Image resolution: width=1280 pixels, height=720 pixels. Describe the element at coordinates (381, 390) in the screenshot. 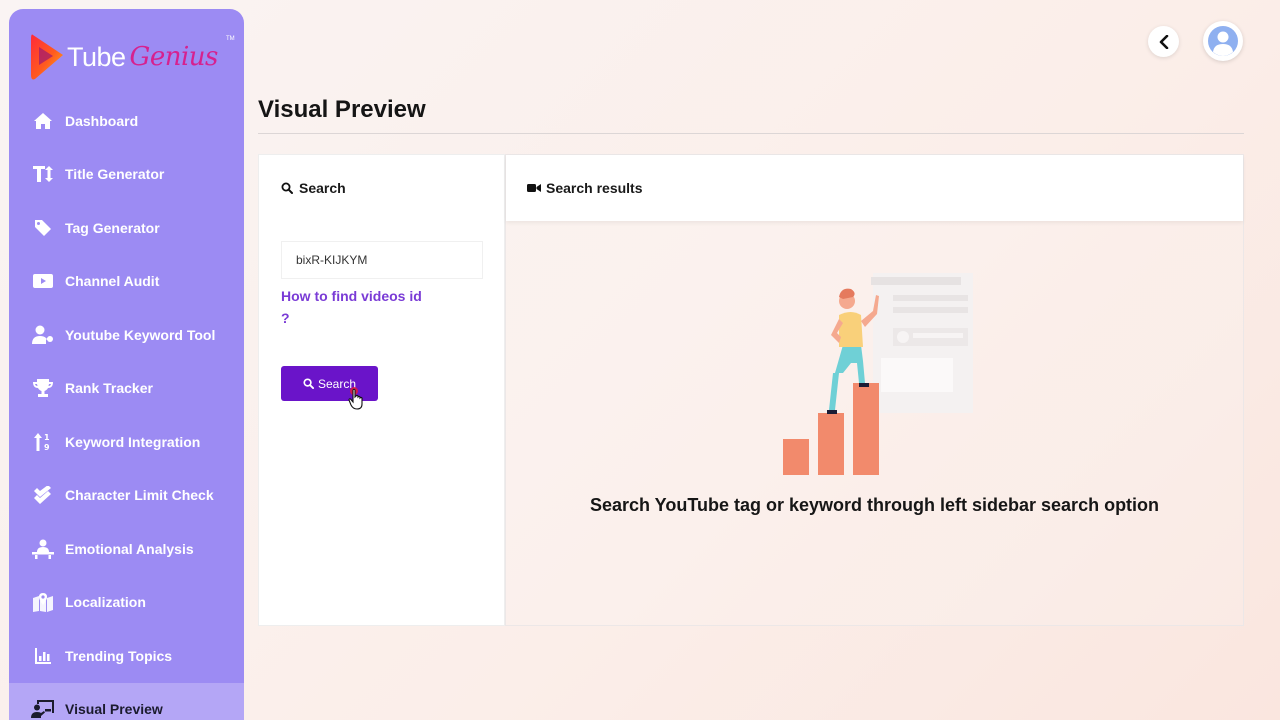

I see `search-panel: Search How to find videos id ? Search` at that location.